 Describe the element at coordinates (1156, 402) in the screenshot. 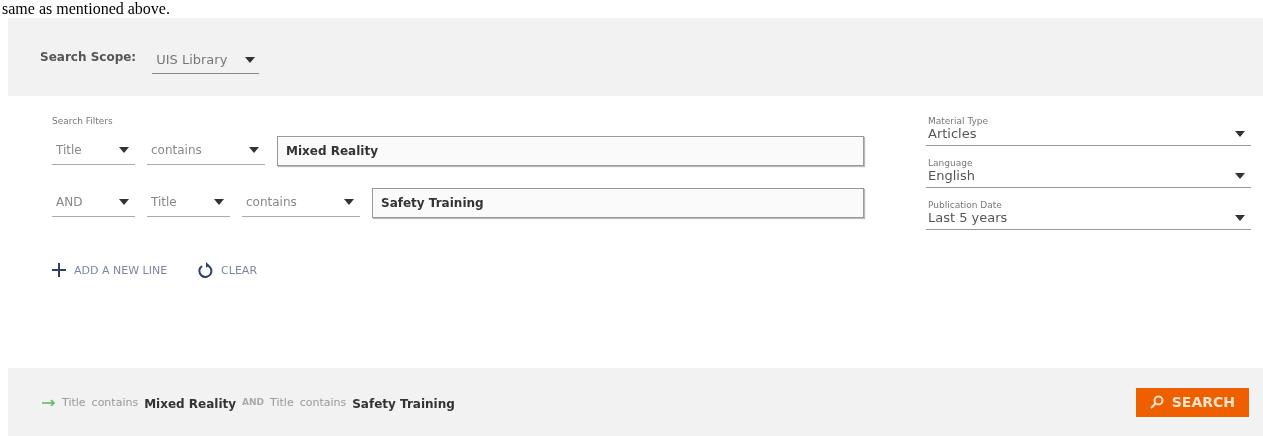

I see `search-icon` at that location.